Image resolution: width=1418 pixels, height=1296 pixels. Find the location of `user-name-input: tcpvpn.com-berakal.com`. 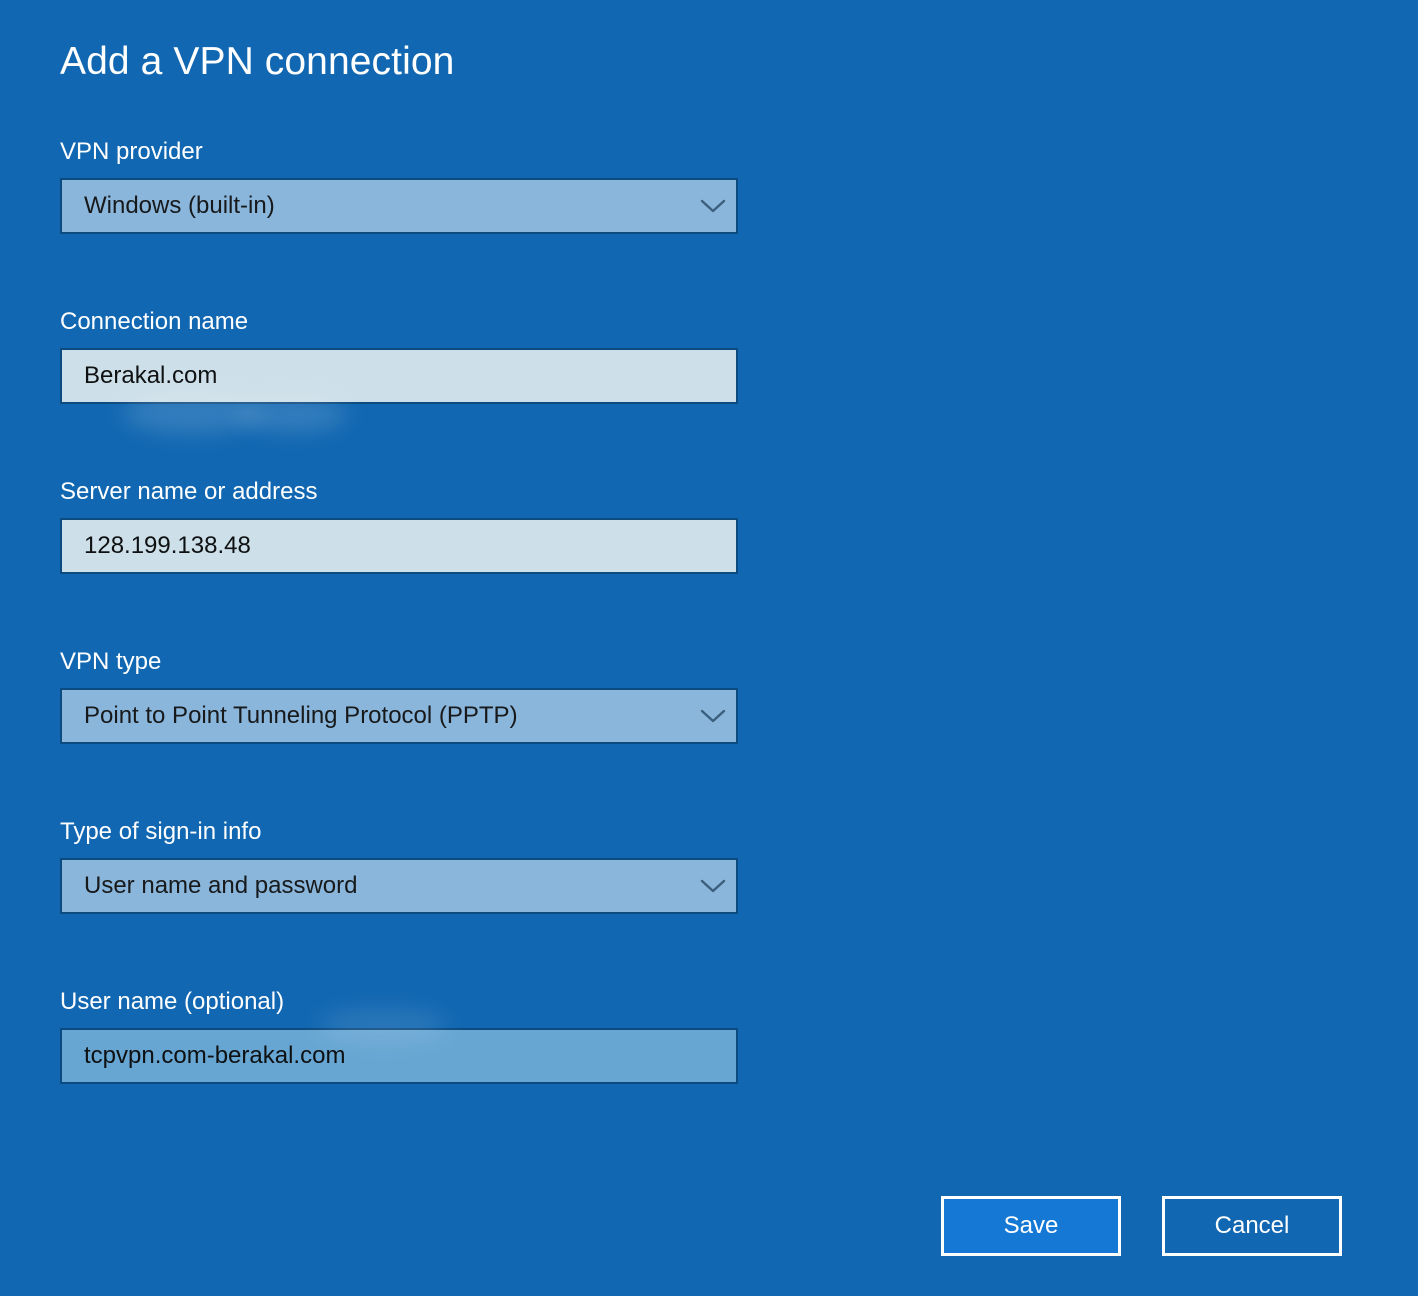

user-name-input: tcpvpn.com-berakal.com is located at coordinates (399, 1055).